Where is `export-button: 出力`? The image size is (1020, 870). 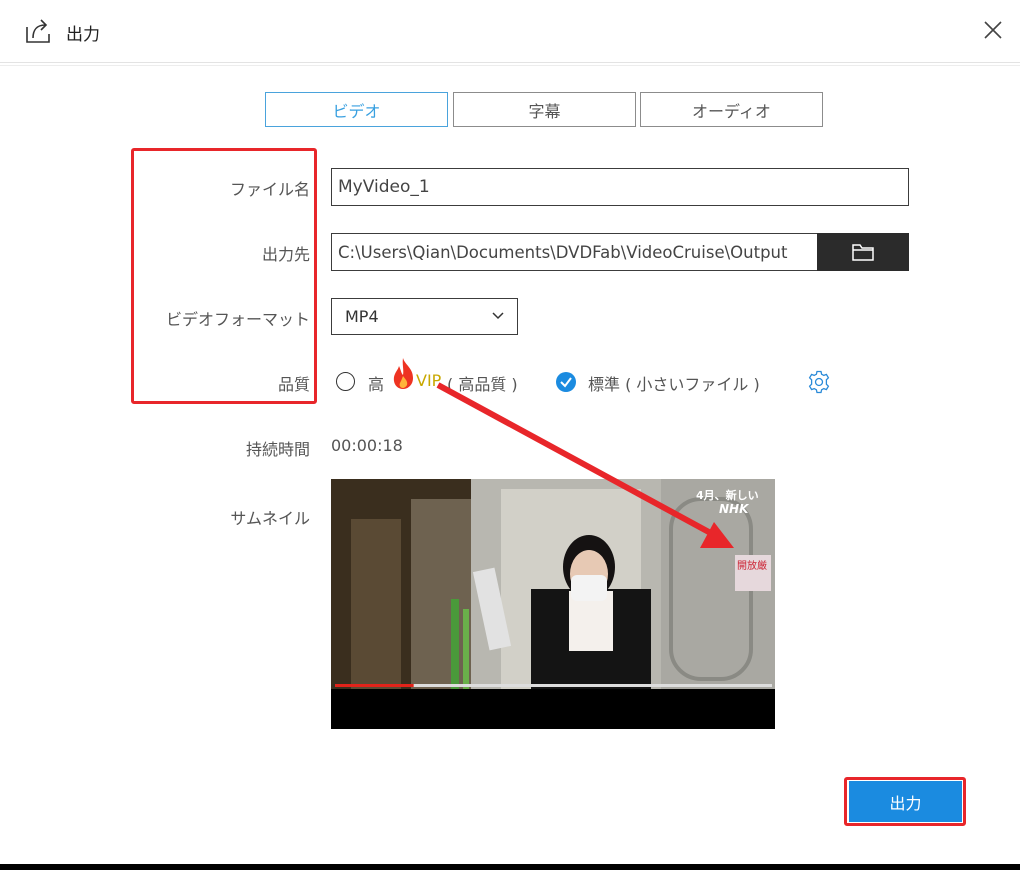 export-button: 出力 is located at coordinates (905, 801).